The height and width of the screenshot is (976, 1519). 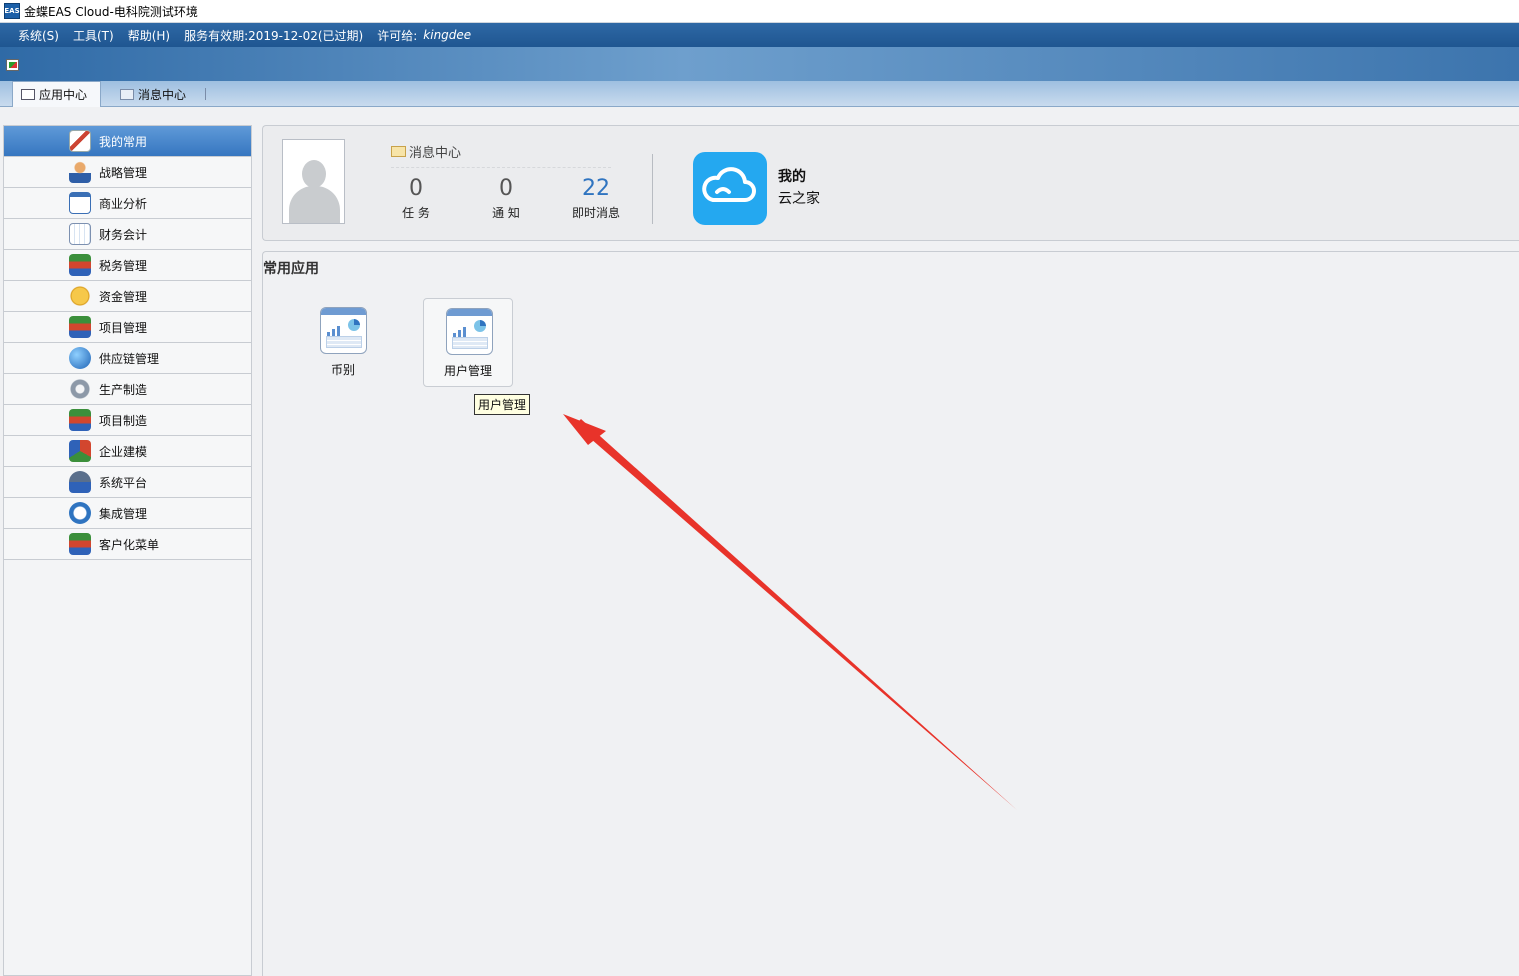 What do you see at coordinates (416, 213) in the screenshot?
I see `task-label: 任 务` at bounding box center [416, 213].